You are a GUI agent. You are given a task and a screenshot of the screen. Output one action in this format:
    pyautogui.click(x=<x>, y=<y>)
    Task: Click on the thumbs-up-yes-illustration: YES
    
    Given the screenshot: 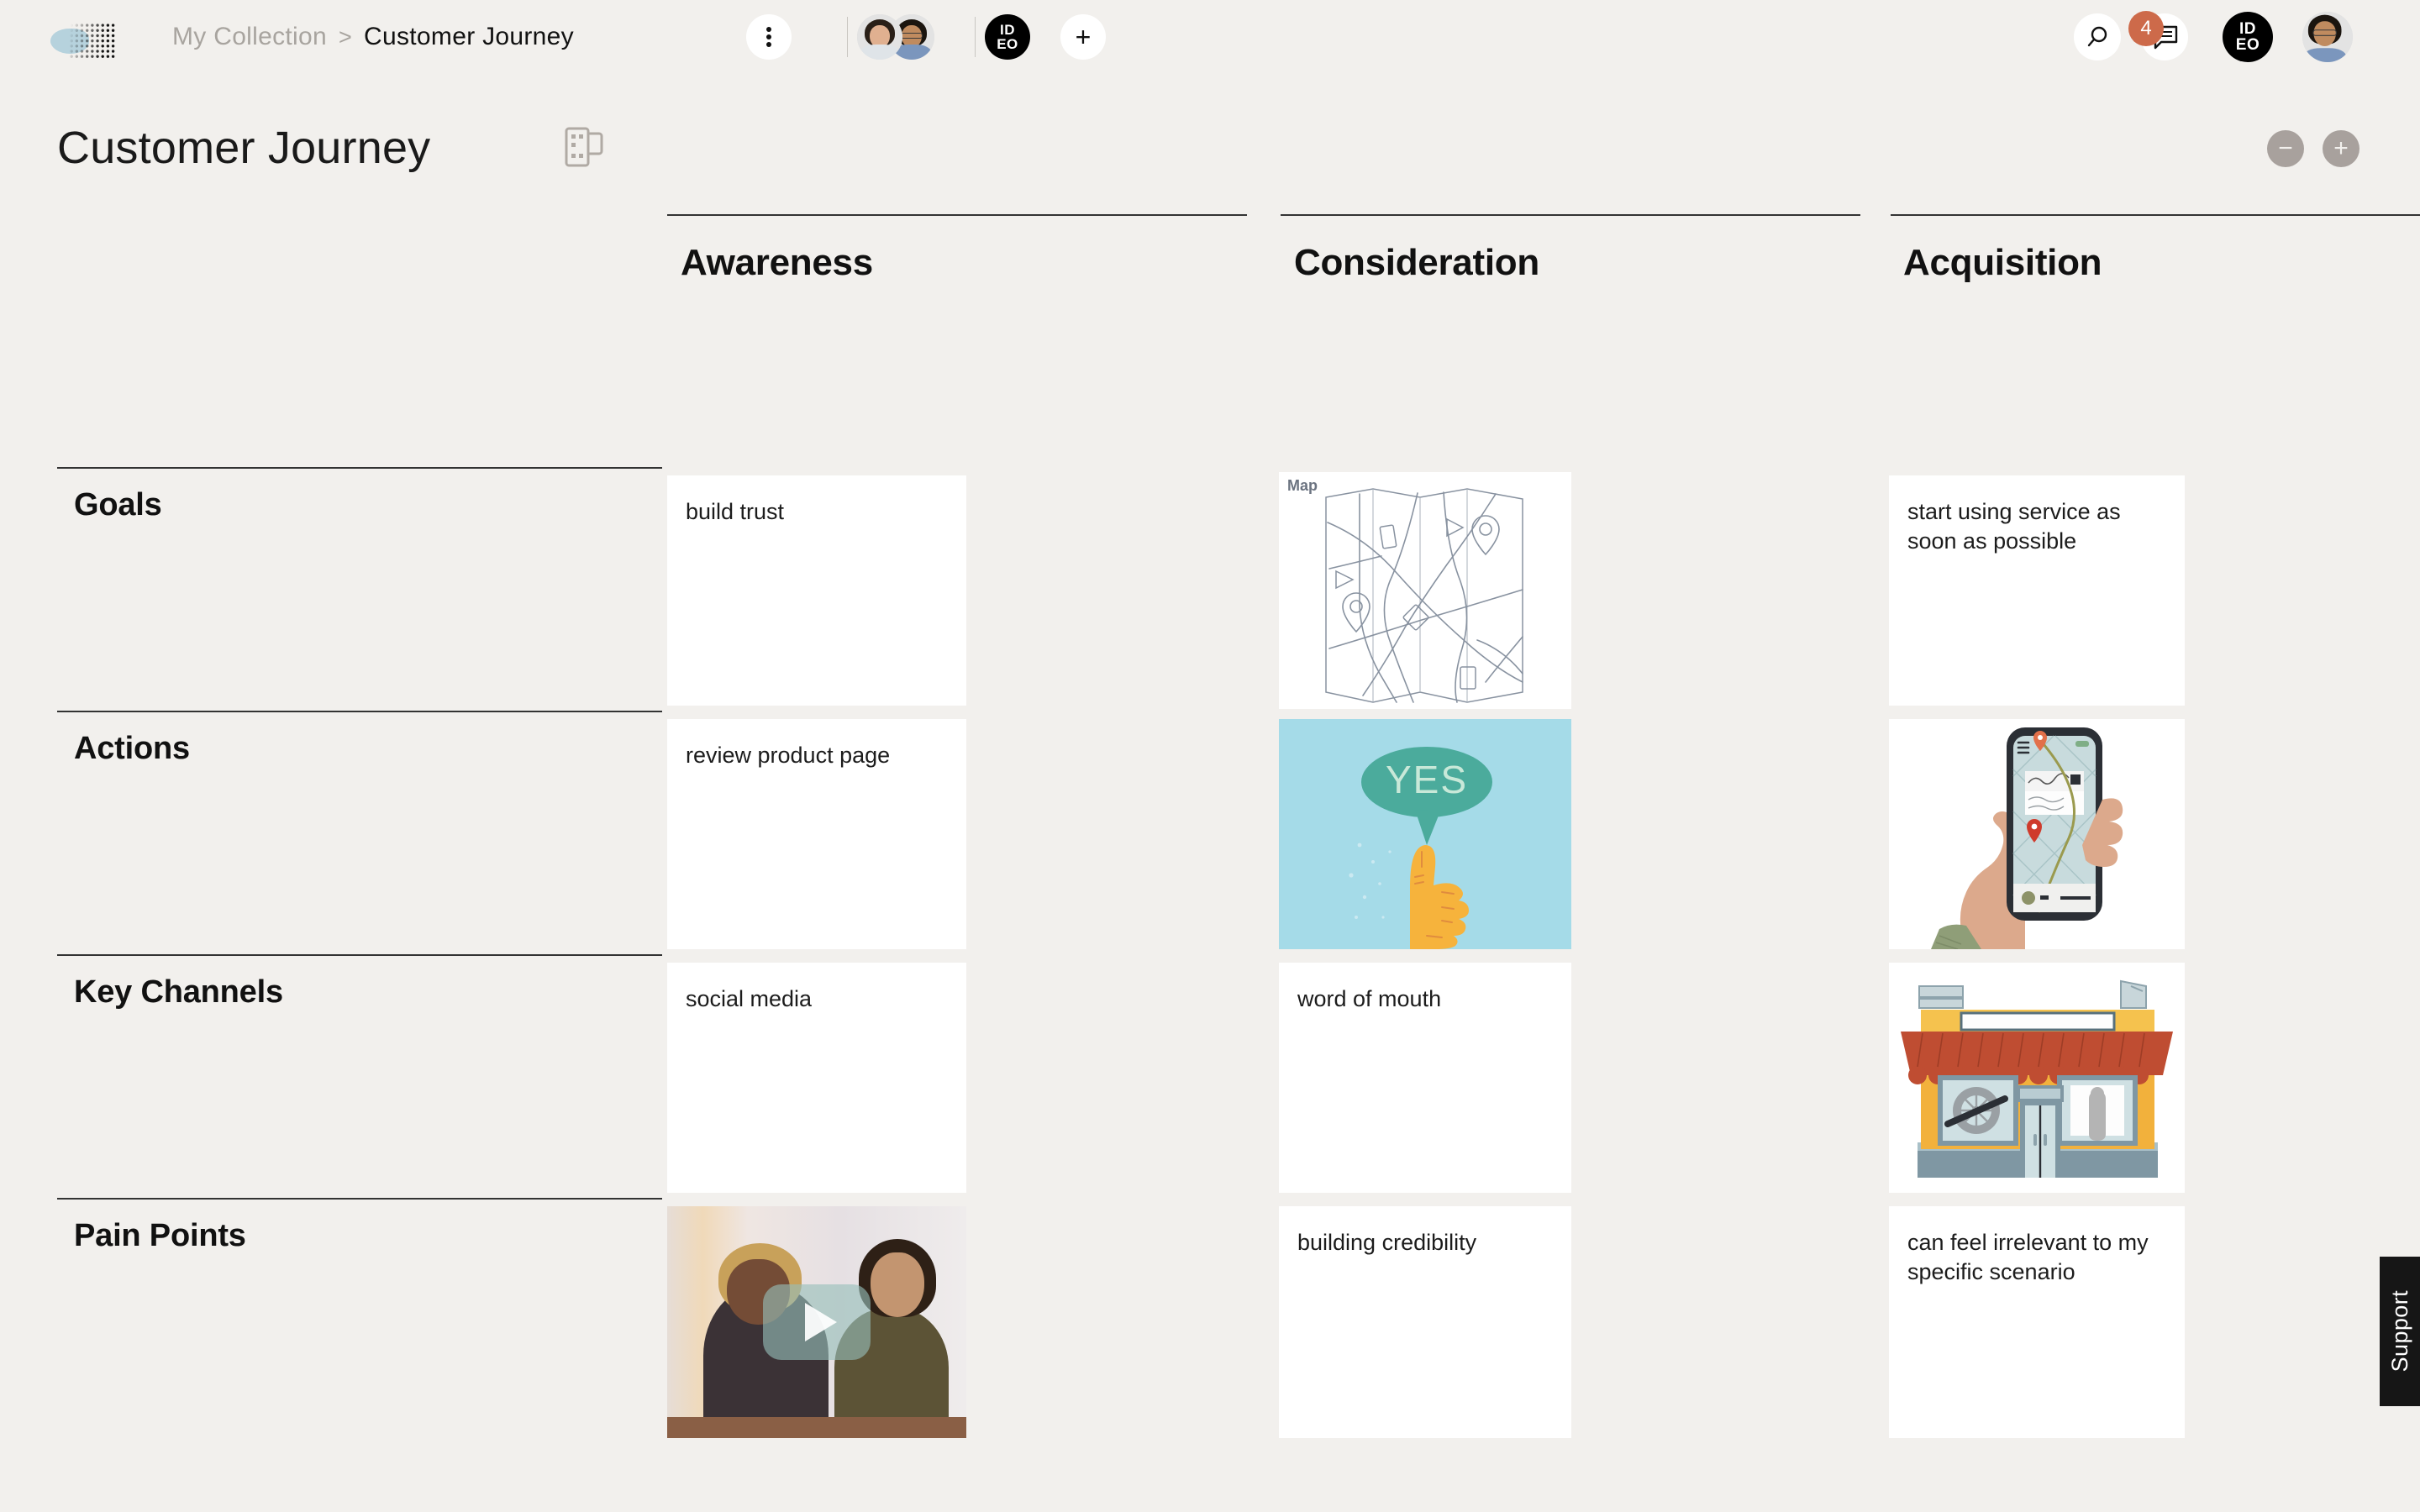 What is the action you would take?
    pyautogui.click(x=1425, y=834)
    